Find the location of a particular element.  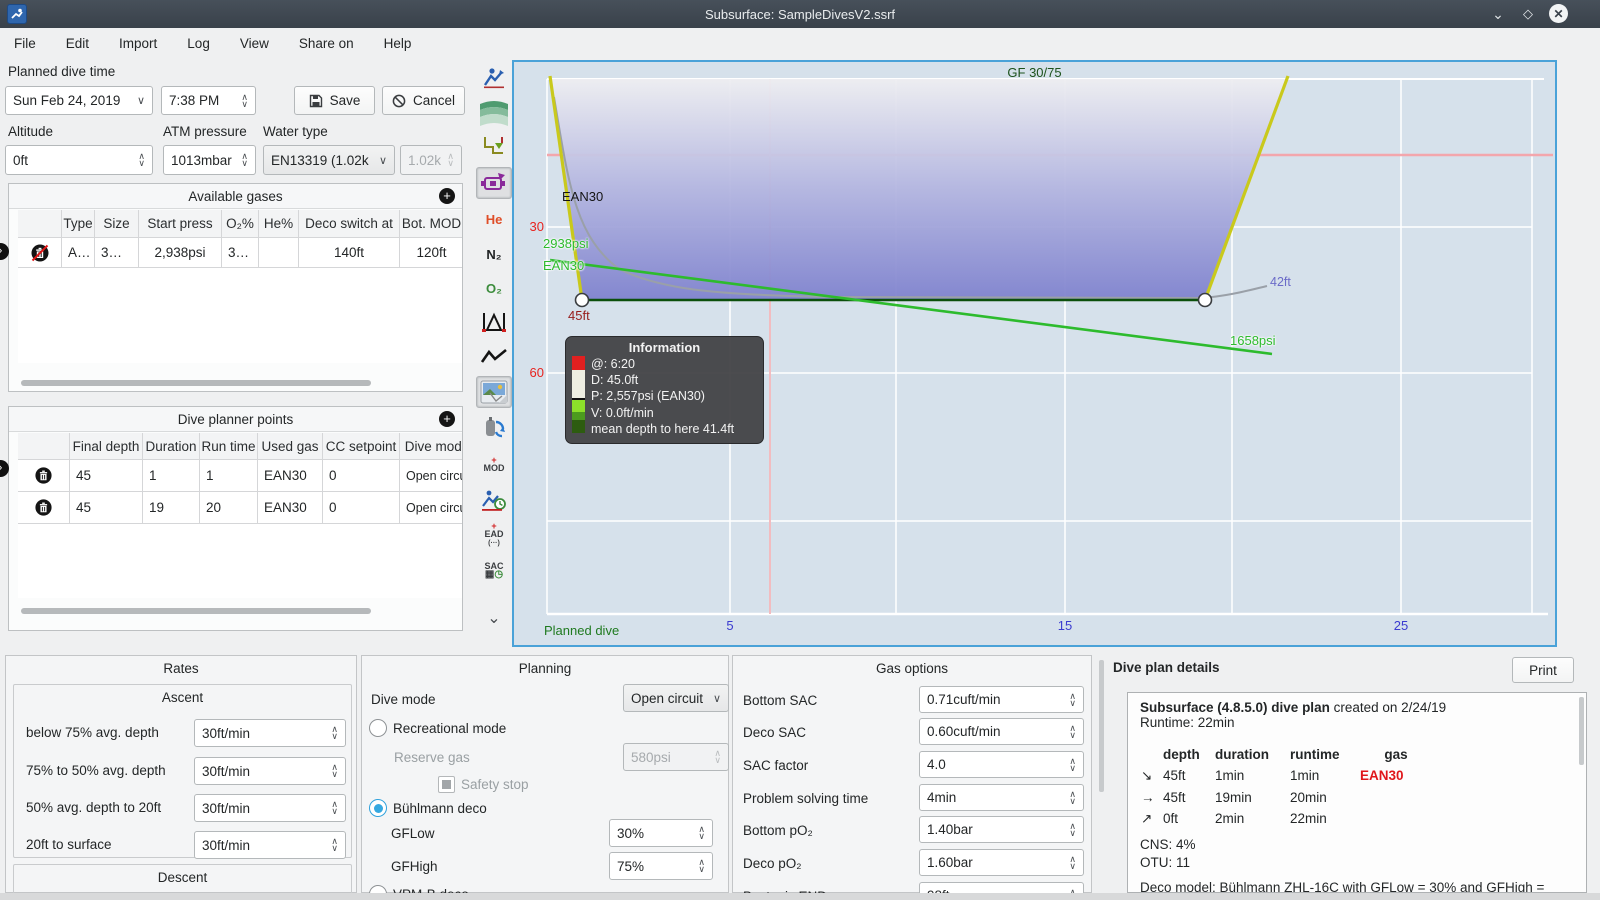

helium-icon: He is located at coordinates (494, 219).